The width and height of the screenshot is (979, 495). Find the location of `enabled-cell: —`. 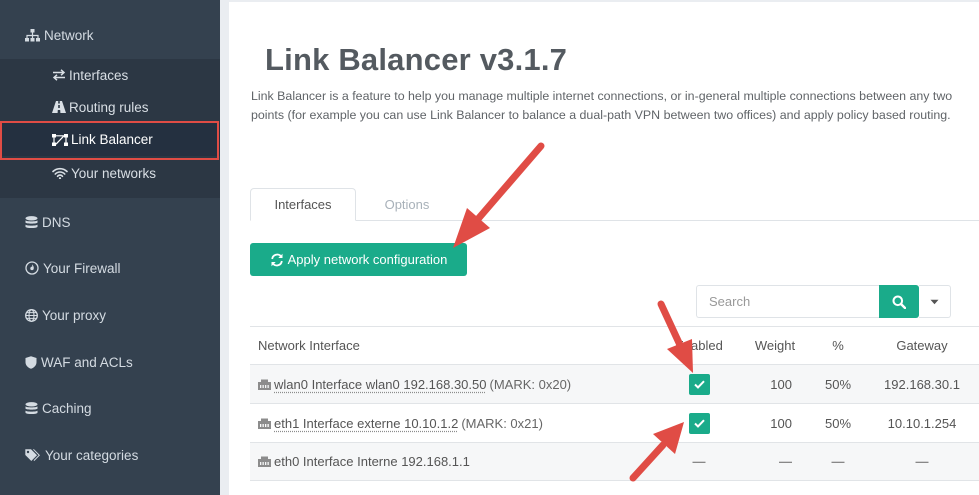

enabled-cell: — is located at coordinates (699, 461).